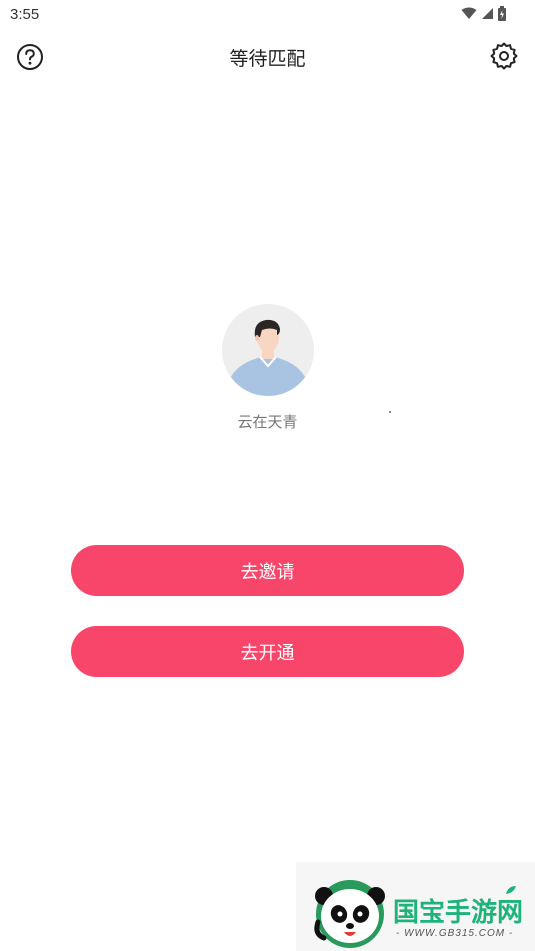 This screenshot has height=951, width=535. I want to click on avatar, so click(268, 350).